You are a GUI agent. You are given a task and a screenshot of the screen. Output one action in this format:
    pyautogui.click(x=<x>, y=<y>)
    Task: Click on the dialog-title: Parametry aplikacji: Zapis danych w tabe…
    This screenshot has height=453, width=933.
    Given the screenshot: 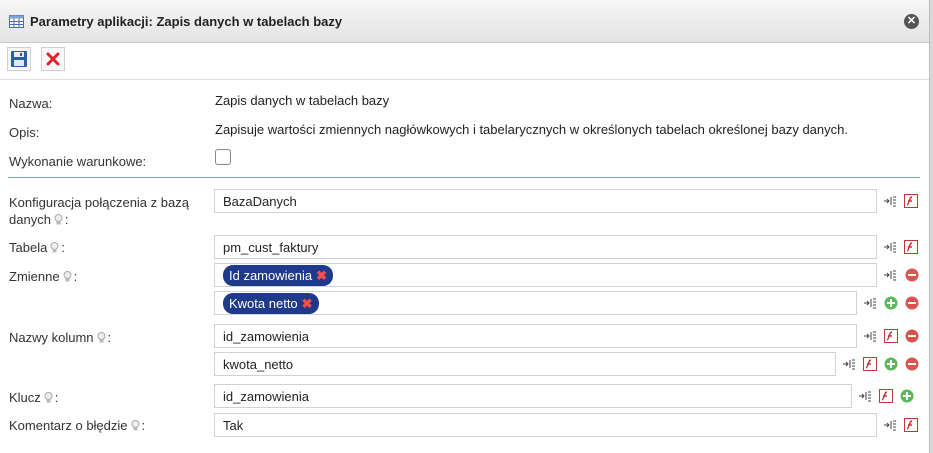 What is the action you would take?
    pyautogui.click(x=186, y=21)
    